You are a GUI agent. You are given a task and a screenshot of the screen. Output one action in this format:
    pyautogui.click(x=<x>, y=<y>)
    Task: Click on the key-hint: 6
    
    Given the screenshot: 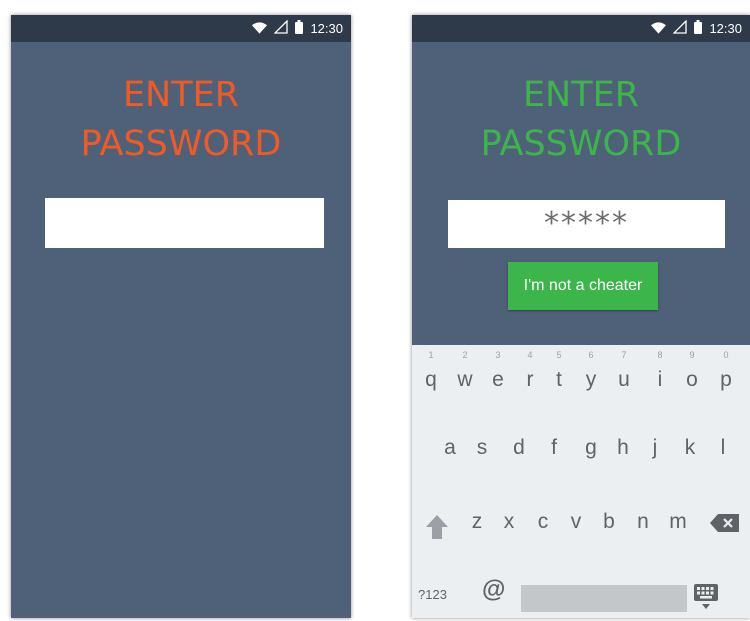 What is the action you would take?
    pyautogui.click(x=591, y=355)
    